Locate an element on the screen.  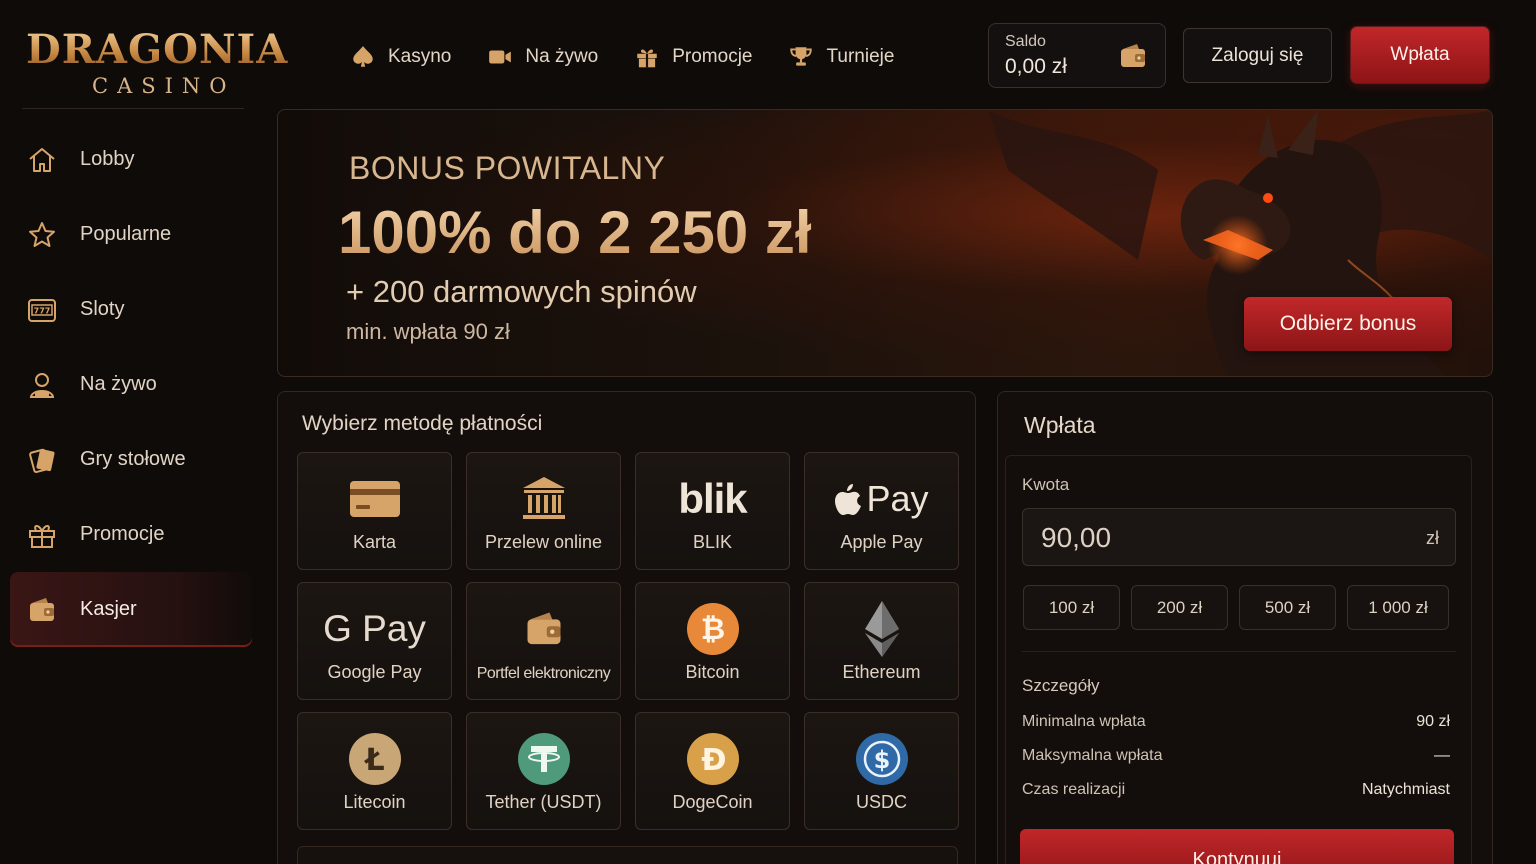
payment-method-label: Apple Pay is located at coordinates (881, 542).